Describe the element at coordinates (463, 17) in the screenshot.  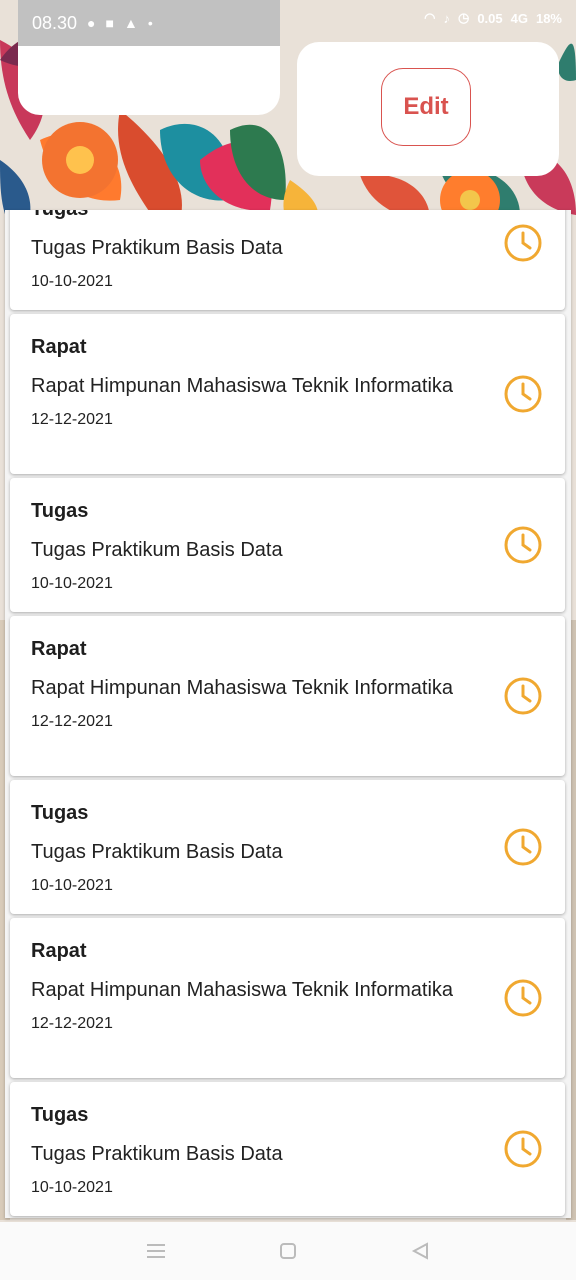
I see `alarm-icon: ◷` at that location.